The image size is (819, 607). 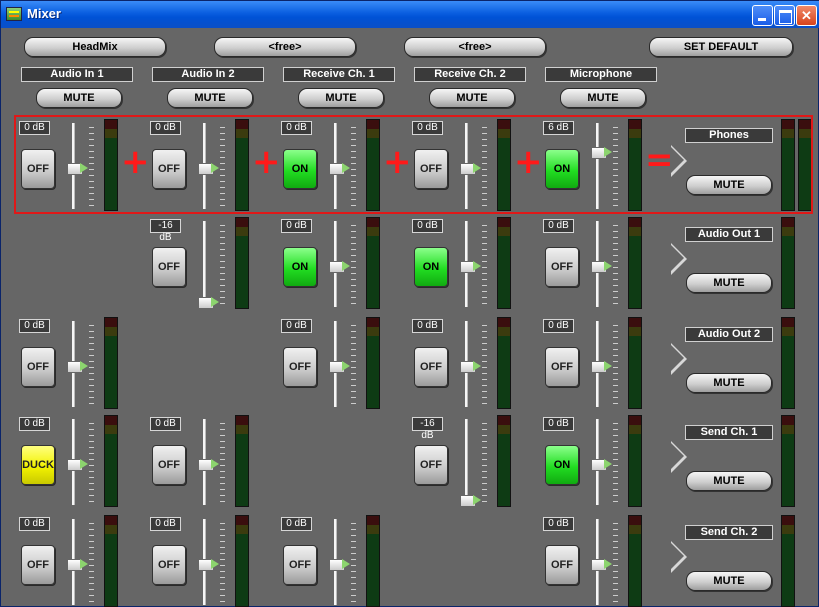 What do you see at coordinates (169, 267) in the screenshot?
I see `route-toggle-audio-out-1-audio-in-2: OFF` at bounding box center [169, 267].